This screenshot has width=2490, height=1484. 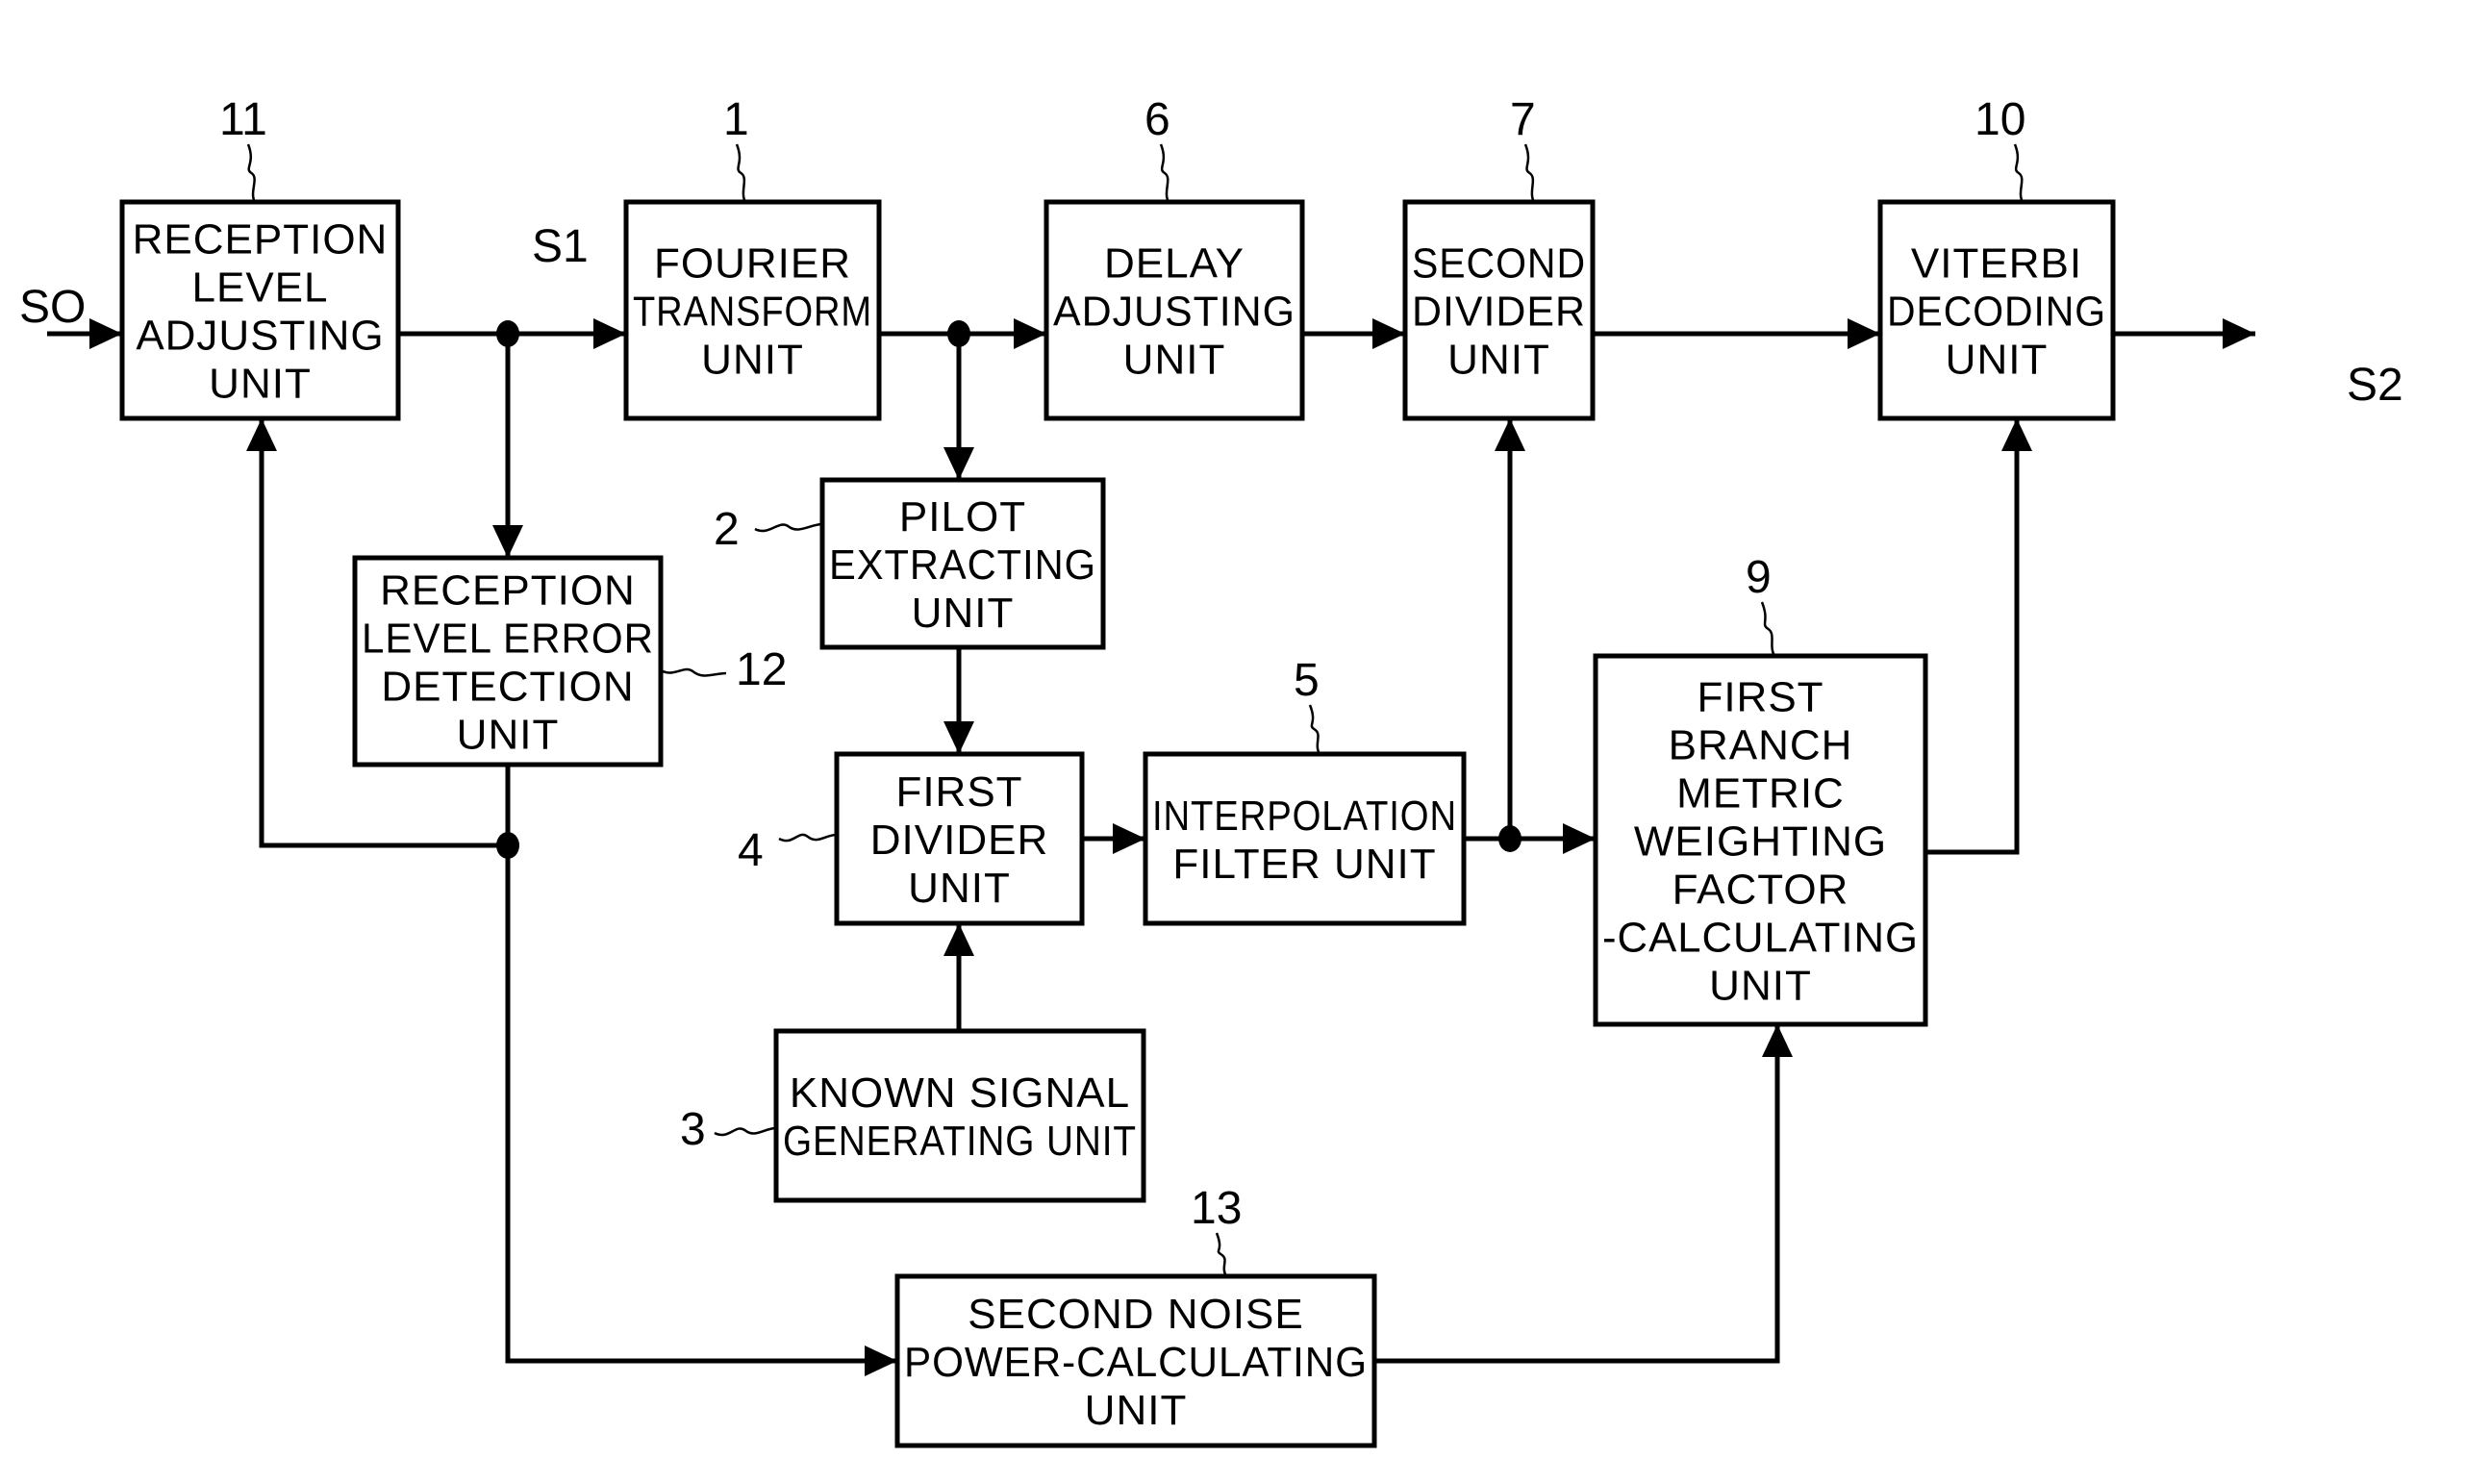 I want to click on block-b7: SECONDDIVIDERUNIT, so click(x=1499, y=310).